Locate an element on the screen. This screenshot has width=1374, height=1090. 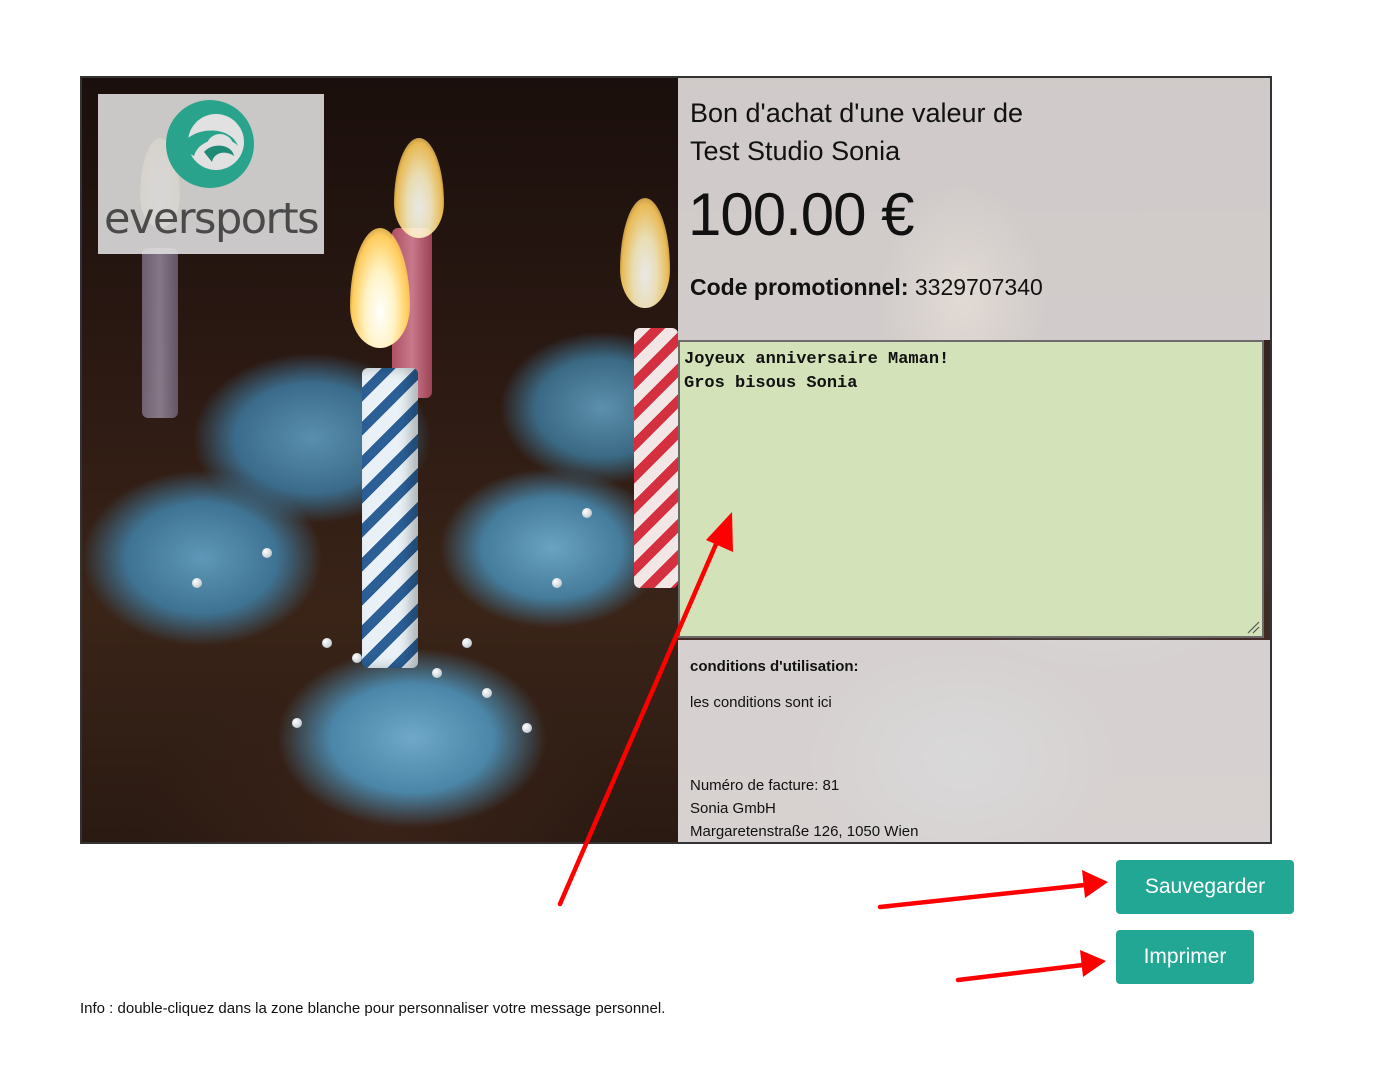
promo-code-row: Code promotionnel: 3329707340 is located at coordinates (866, 287).